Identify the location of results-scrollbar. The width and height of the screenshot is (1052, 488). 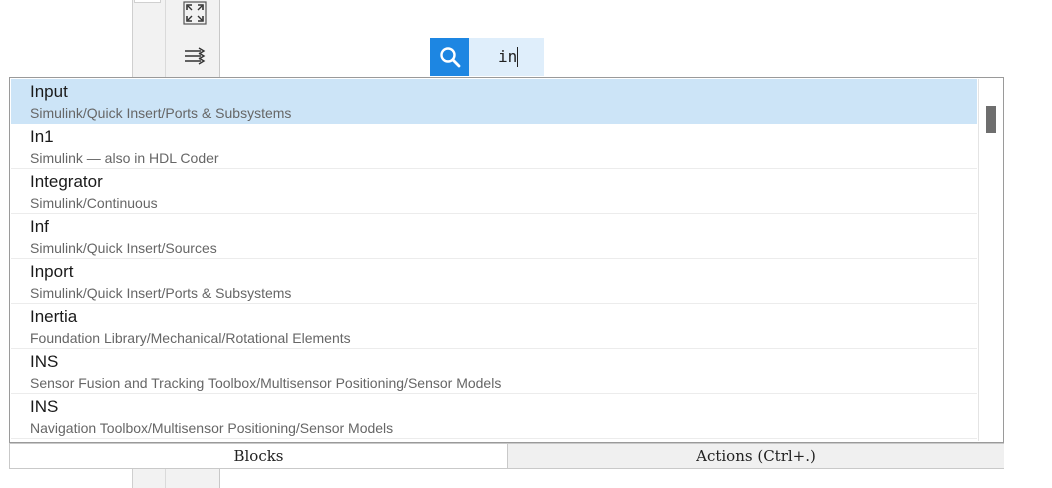
(990, 260).